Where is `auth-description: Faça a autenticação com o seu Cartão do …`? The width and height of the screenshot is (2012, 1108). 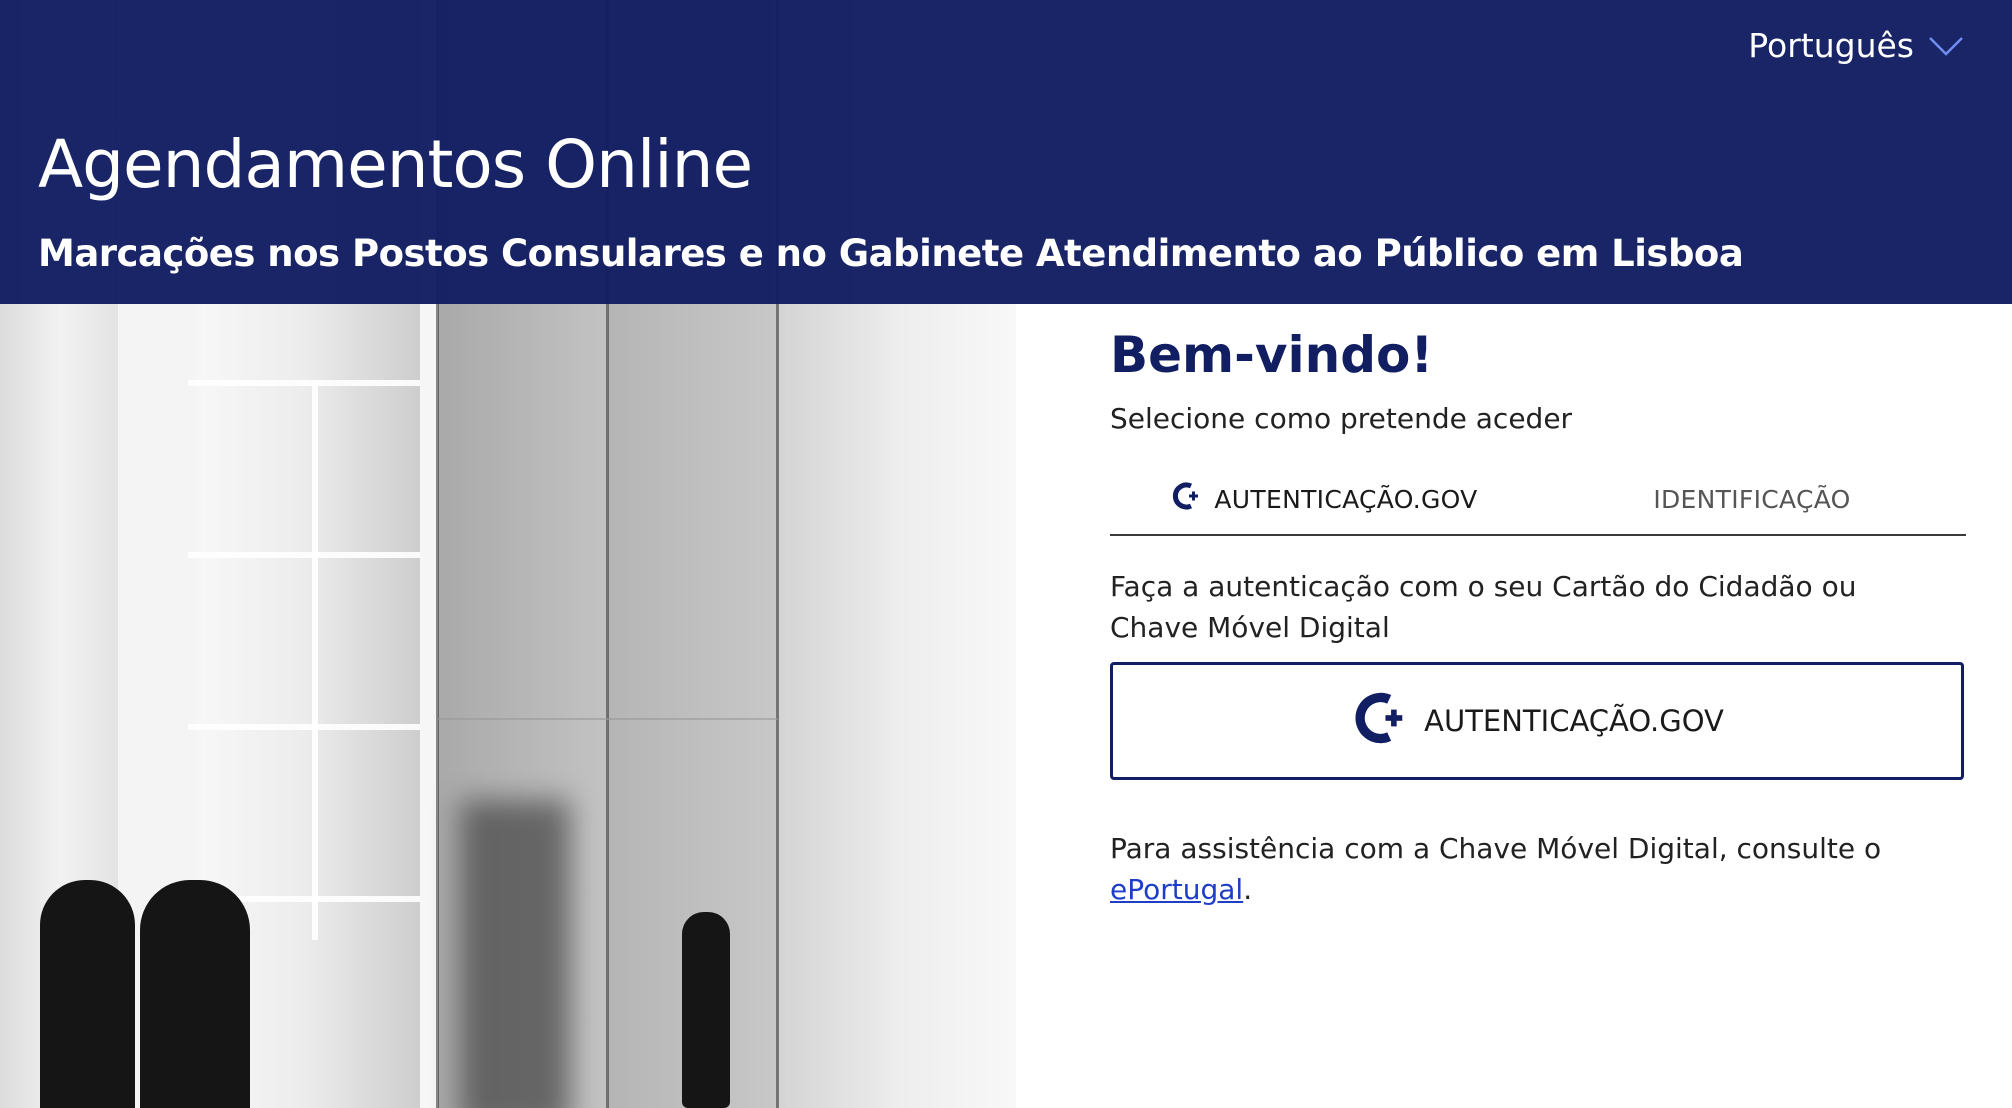 auth-description: Faça a autenticação com o seu Cartão do … is located at coordinates (1483, 607).